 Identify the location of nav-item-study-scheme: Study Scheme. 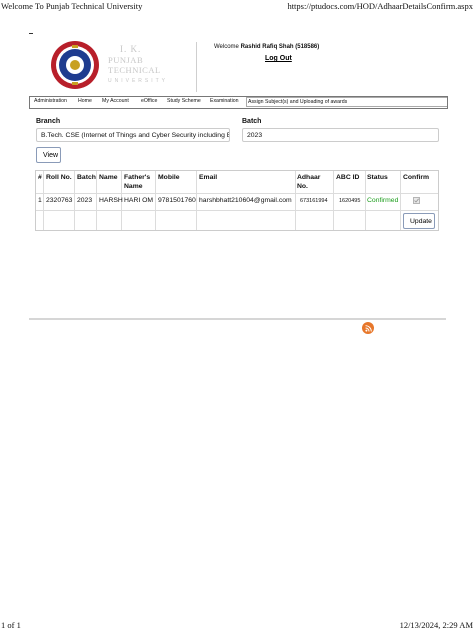
(184, 101).